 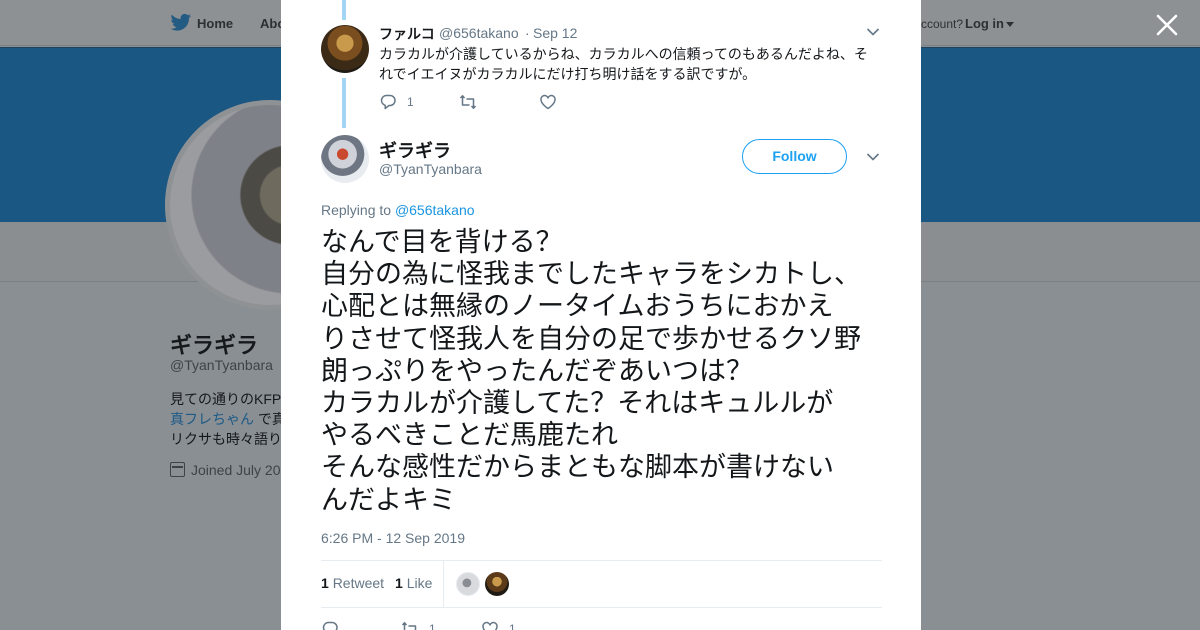 What do you see at coordinates (226, 439) in the screenshot?
I see `profile-bio-line: リクサも時々語り` at bounding box center [226, 439].